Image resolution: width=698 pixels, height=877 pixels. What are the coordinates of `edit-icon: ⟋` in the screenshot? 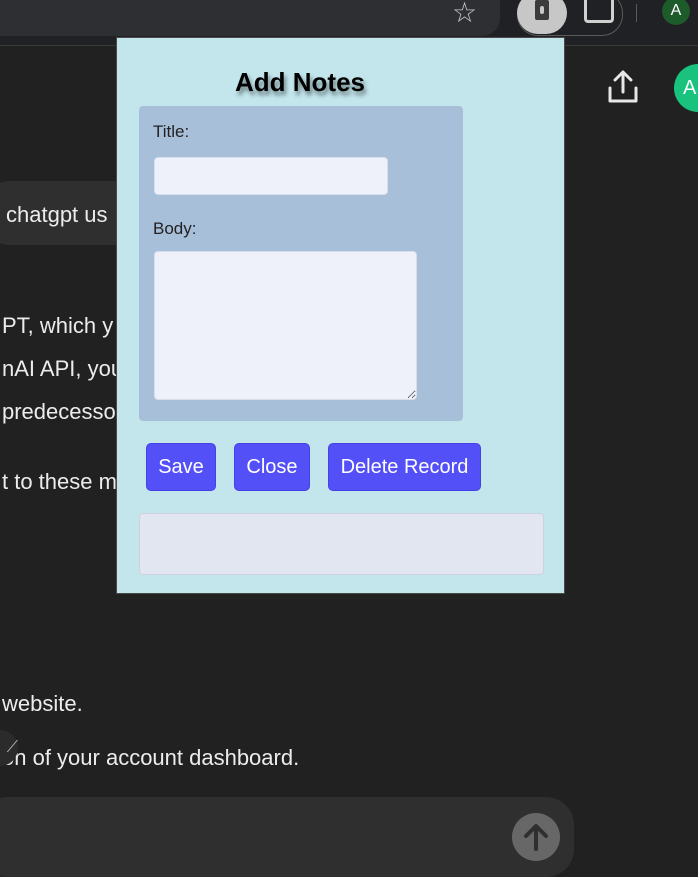 It's located at (9, 748).